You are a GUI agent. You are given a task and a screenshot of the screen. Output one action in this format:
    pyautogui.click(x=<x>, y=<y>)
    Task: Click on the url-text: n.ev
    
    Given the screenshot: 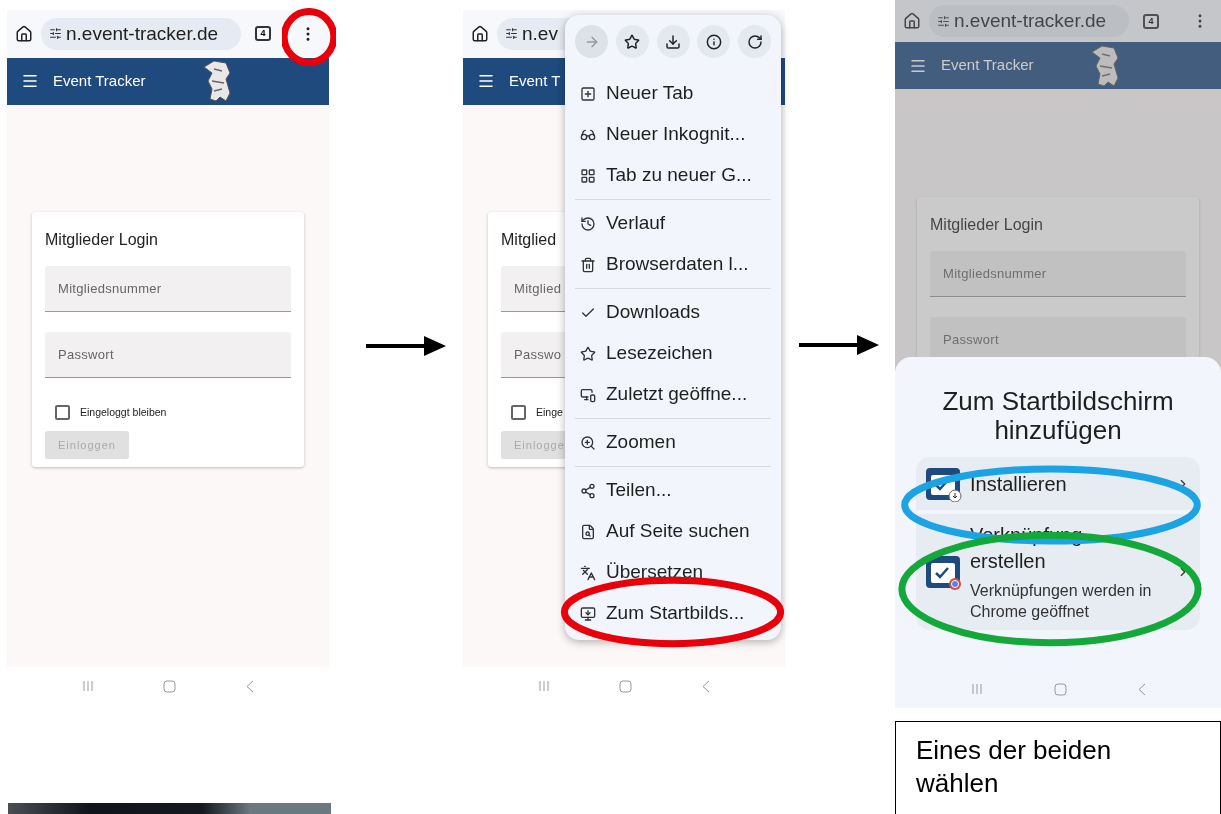 What is the action you would take?
    pyautogui.click(x=540, y=33)
    